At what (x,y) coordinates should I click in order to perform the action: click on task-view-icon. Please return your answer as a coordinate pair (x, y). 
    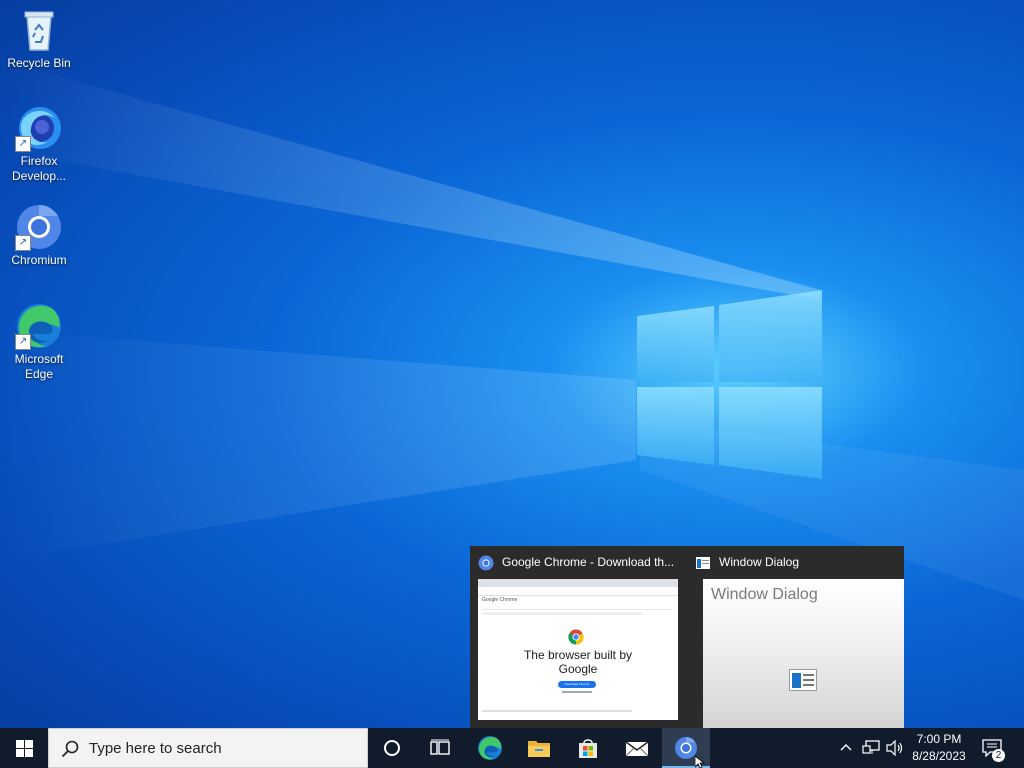
    Looking at the image, I should click on (440, 747).